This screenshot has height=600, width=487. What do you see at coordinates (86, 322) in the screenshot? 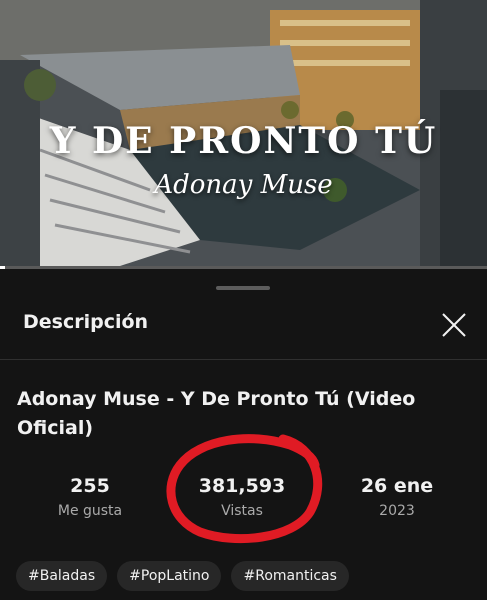
I see `panel-title: Descripción` at bounding box center [86, 322].